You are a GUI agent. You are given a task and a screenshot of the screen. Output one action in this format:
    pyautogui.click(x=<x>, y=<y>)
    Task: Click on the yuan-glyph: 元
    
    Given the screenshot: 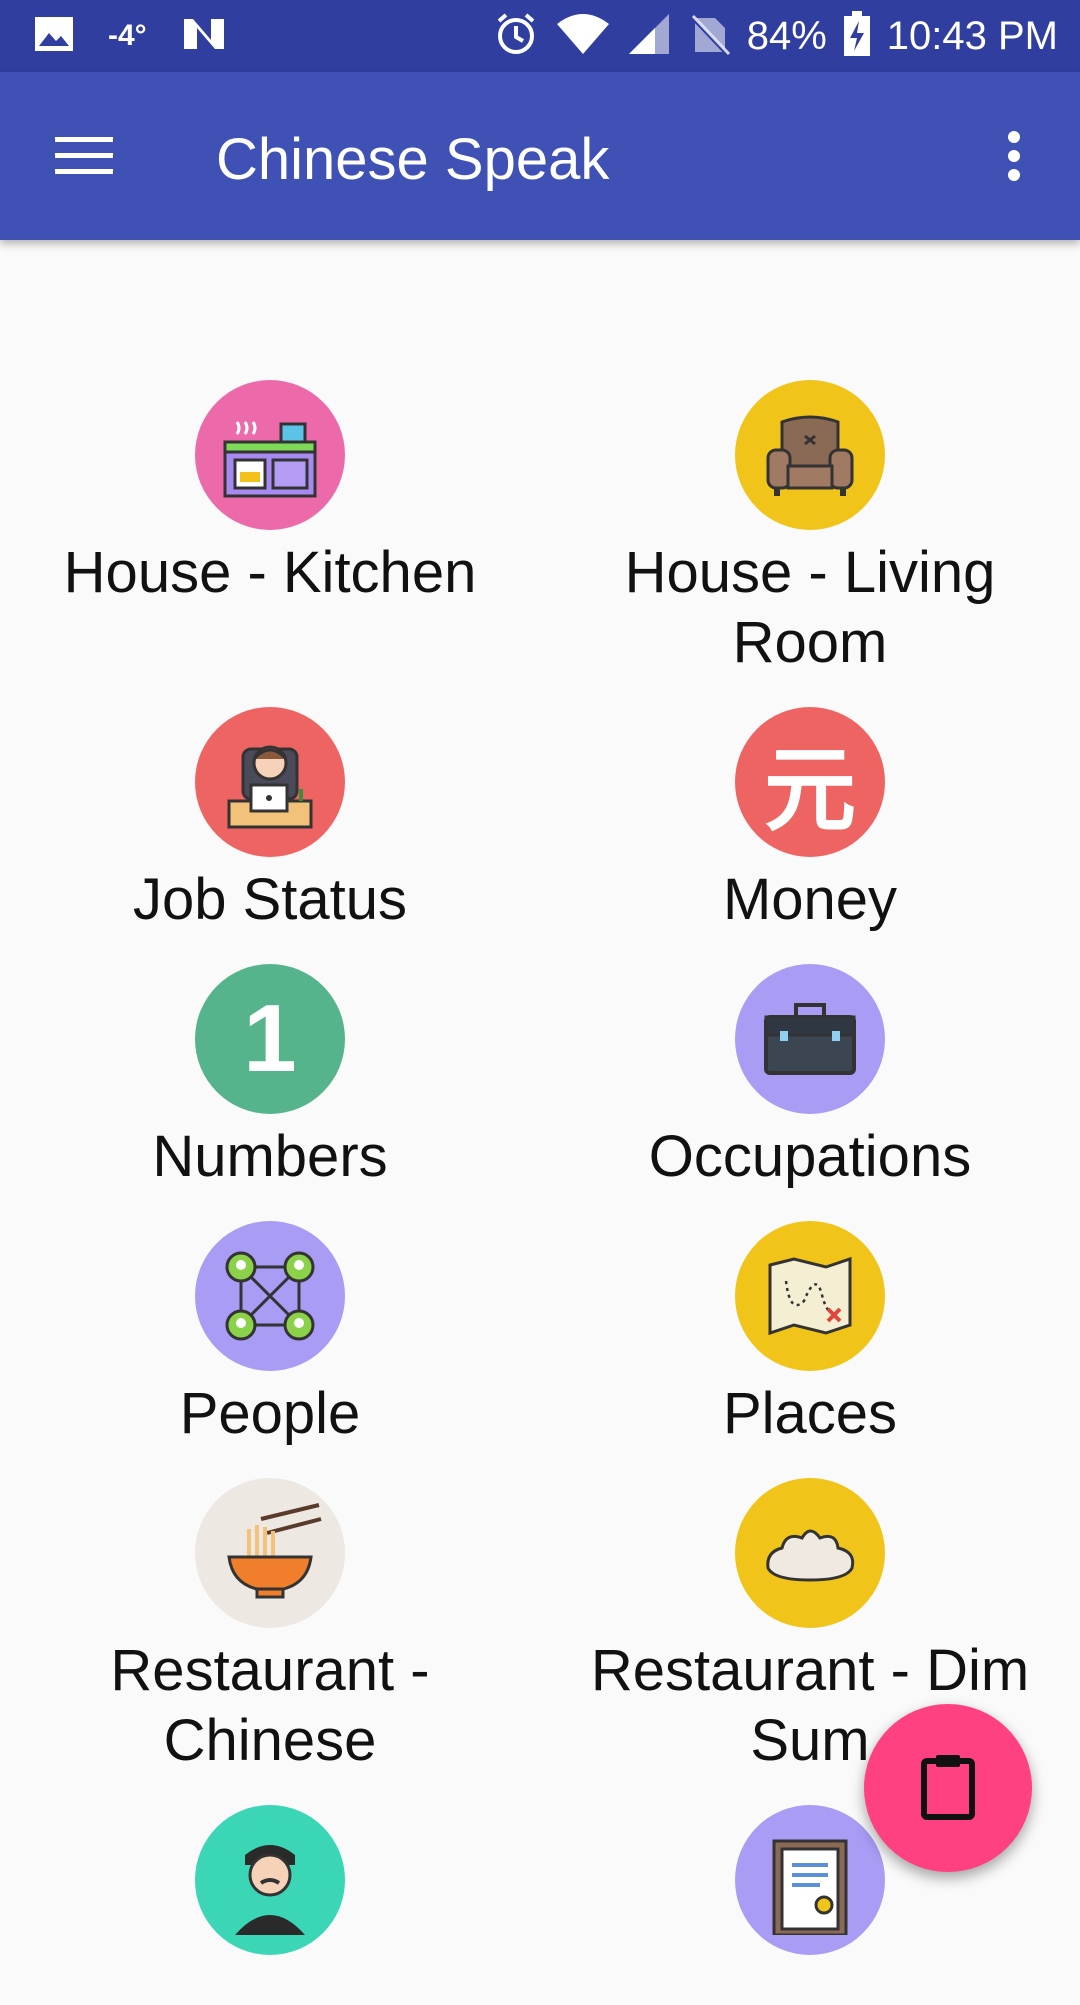 What is the action you would take?
    pyautogui.click(x=809, y=790)
    